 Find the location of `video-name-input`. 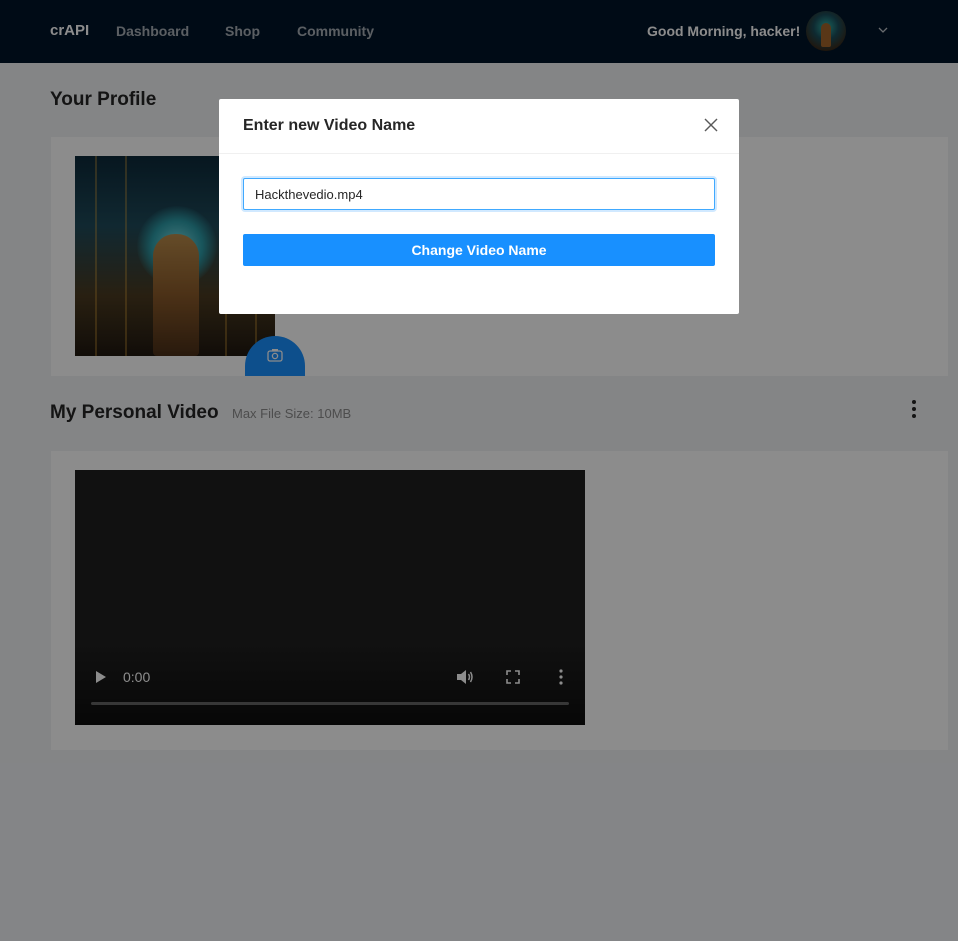

video-name-input is located at coordinates (479, 194).